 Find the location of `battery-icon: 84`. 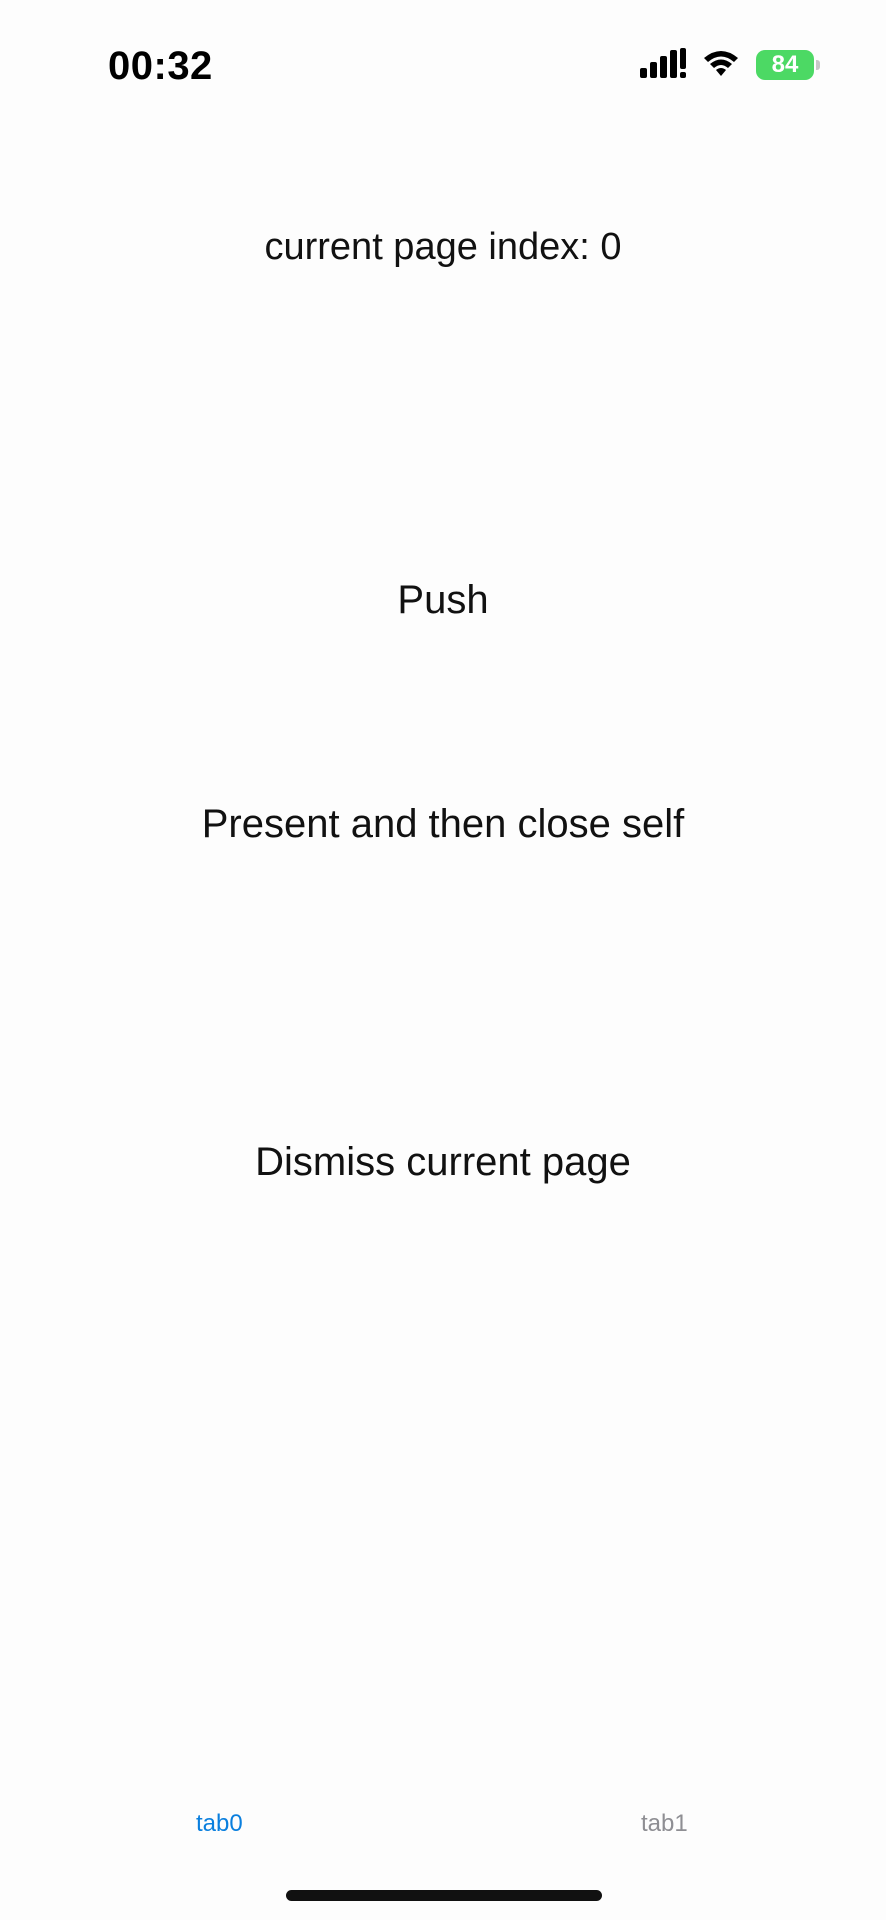

battery-icon: 84 is located at coordinates (788, 65).